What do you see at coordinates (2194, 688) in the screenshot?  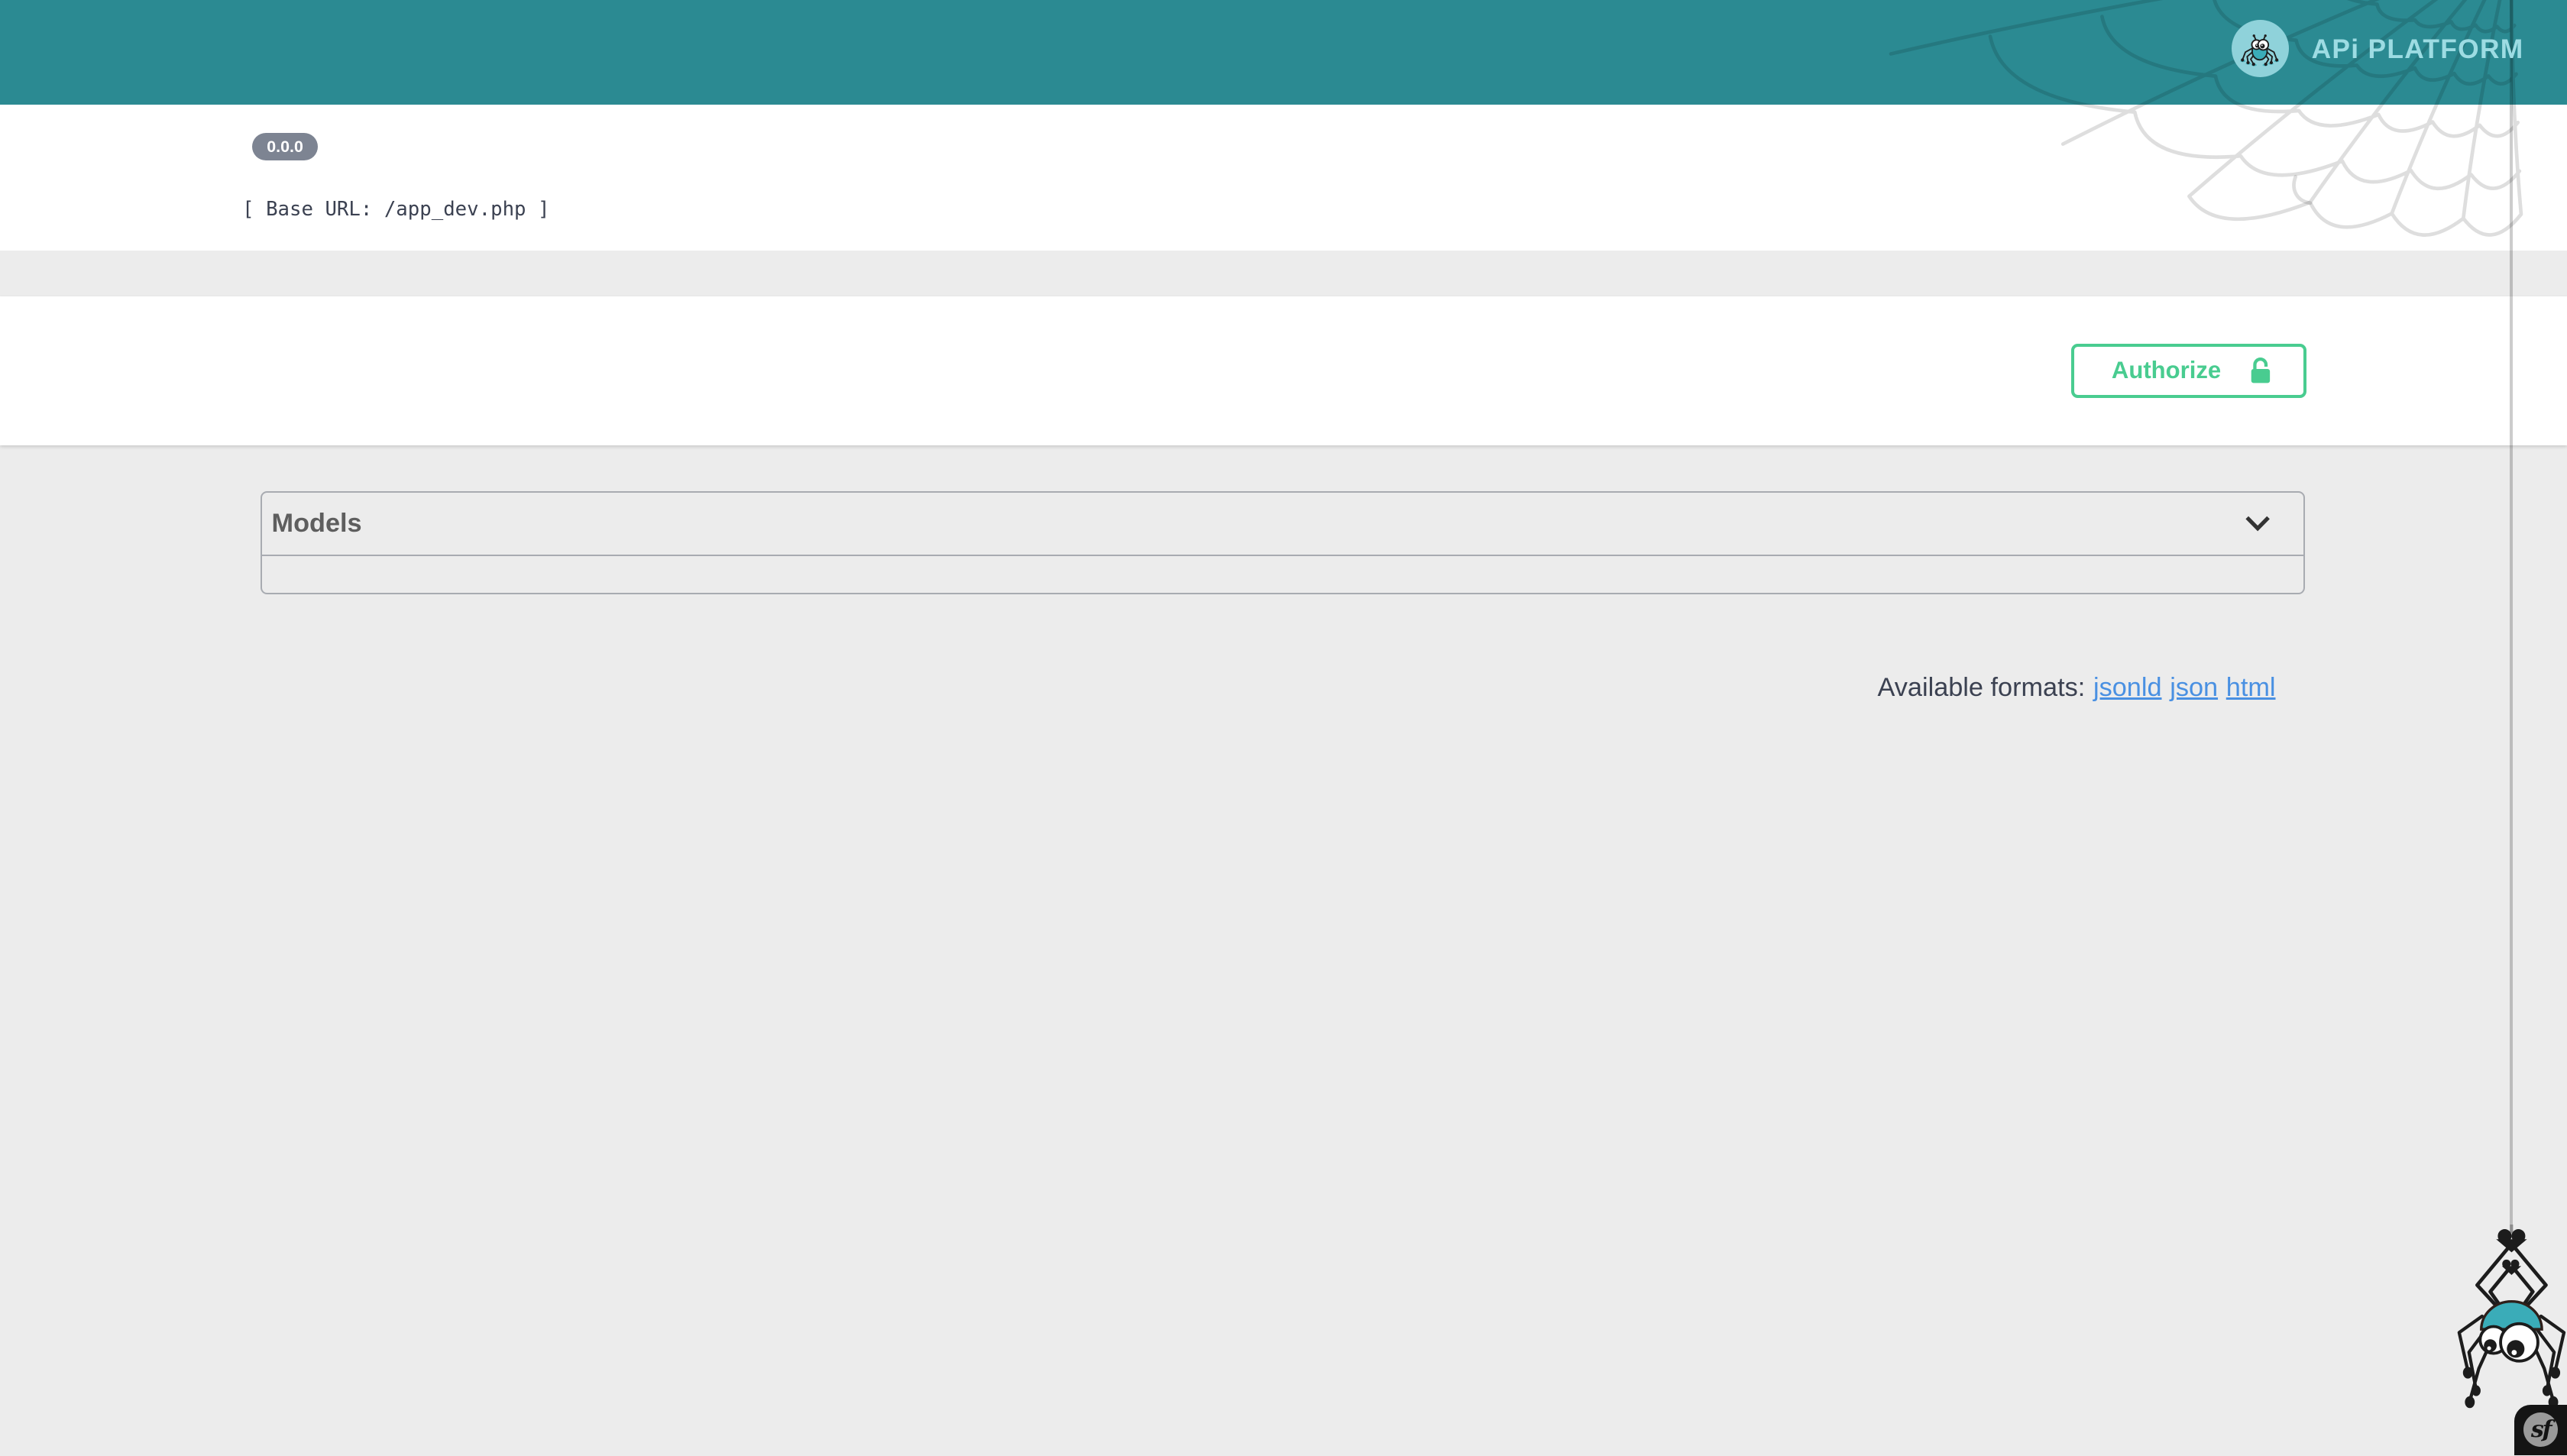 I see `format-link-json: json` at bounding box center [2194, 688].